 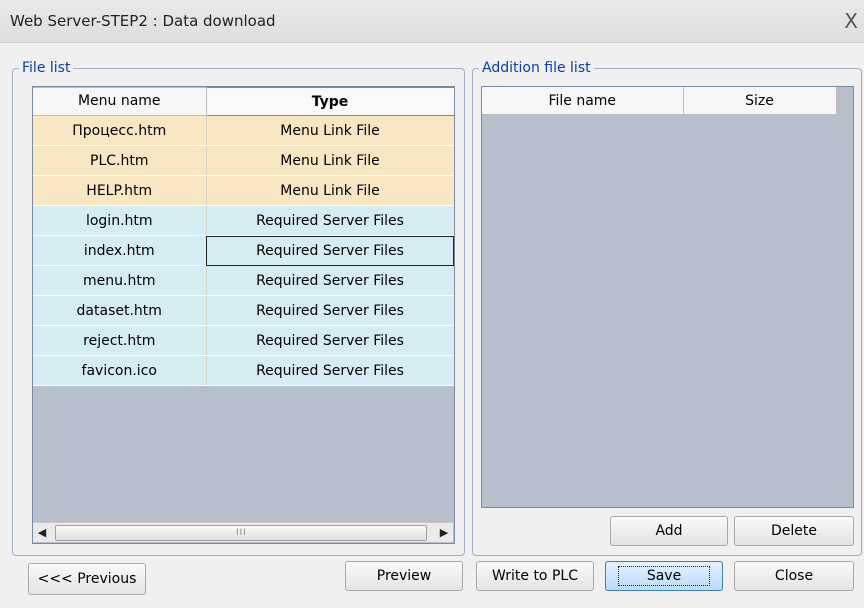 I want to click on table-row: index.htm Required Server Files, so click(x=243, y=250).